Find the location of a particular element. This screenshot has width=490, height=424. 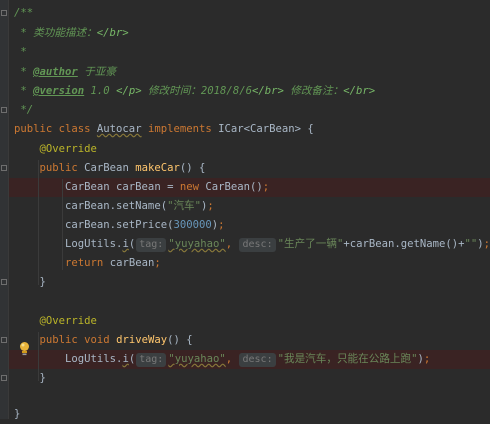

code-token: driveWay is located at coordinates (142, 340).